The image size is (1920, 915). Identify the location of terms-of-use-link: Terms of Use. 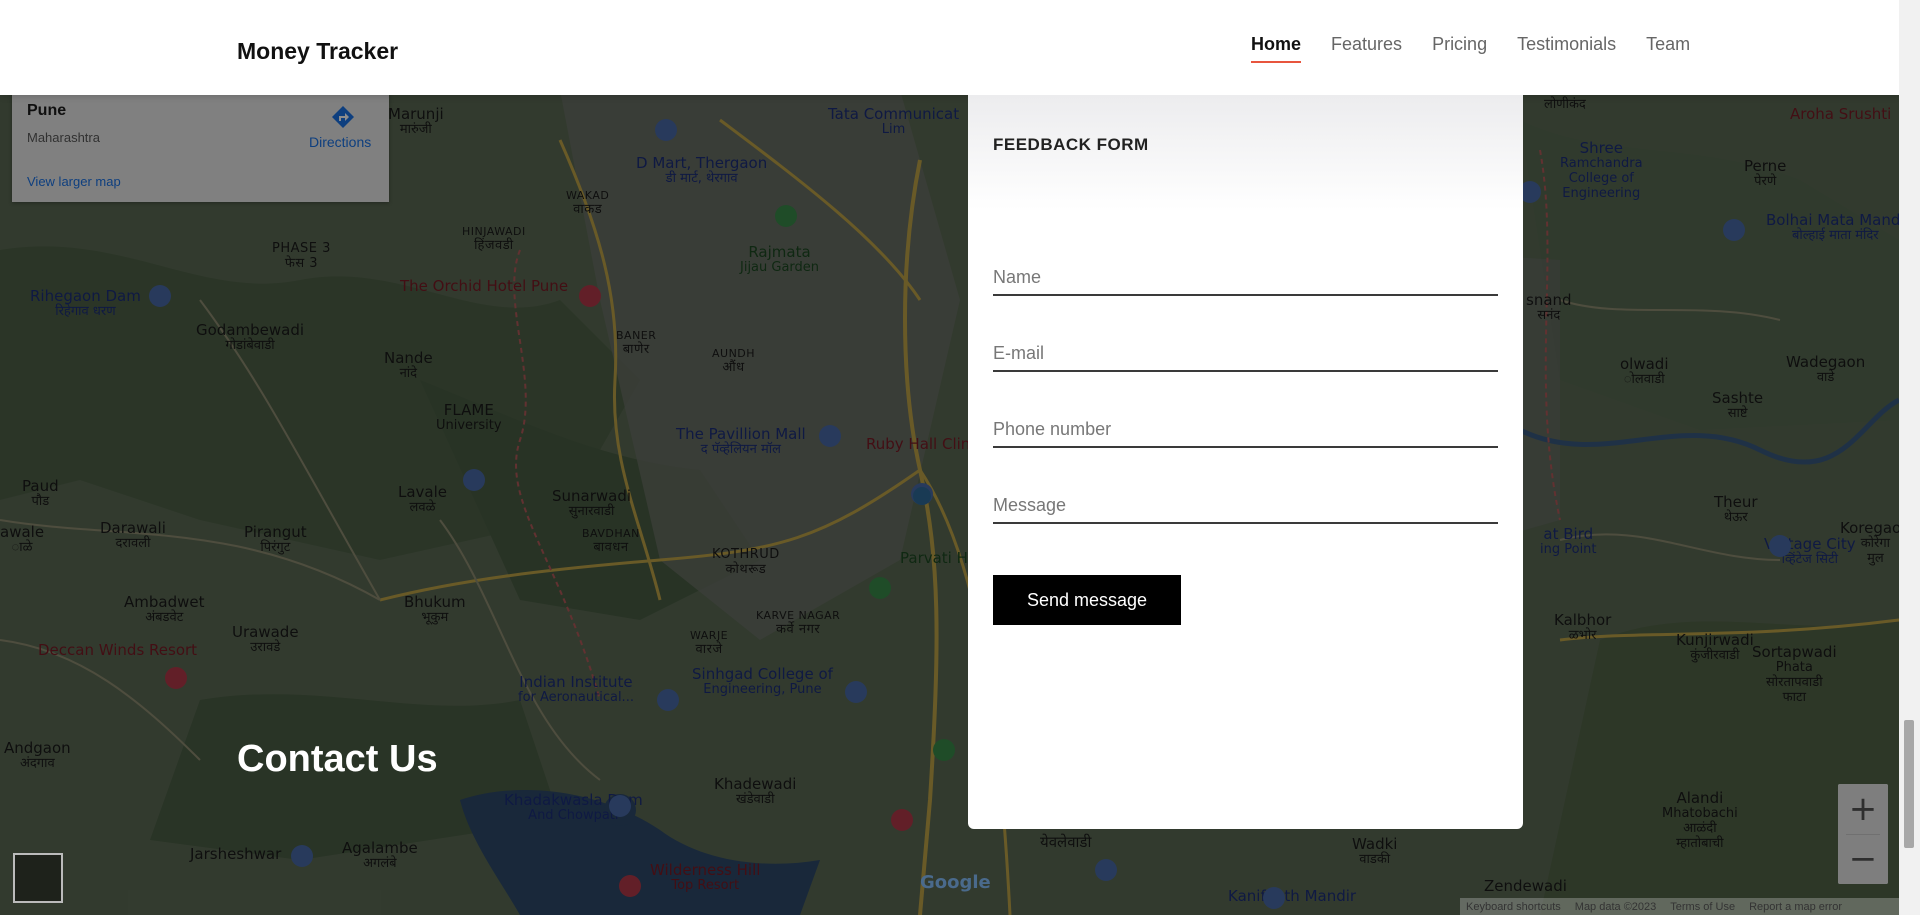
(1702, 907).